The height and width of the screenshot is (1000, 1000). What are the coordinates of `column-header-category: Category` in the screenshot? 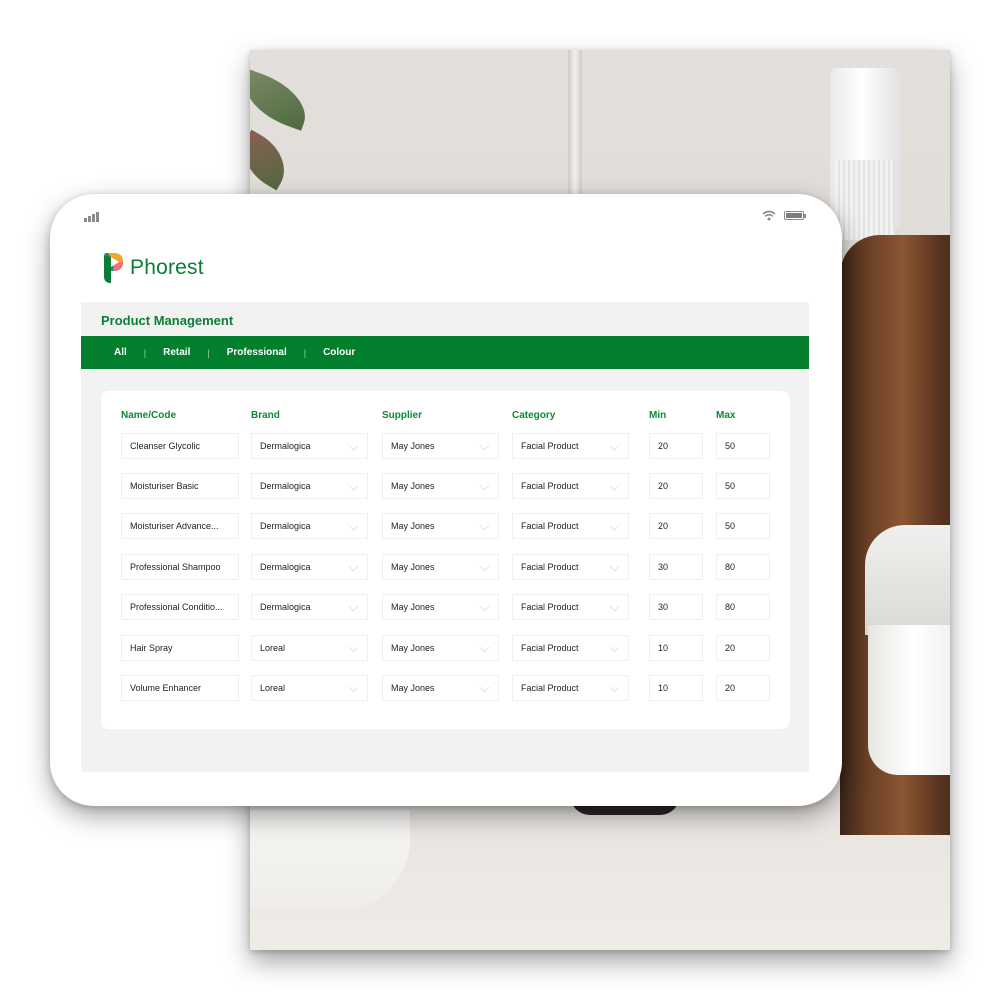 It's located at (534, 415).